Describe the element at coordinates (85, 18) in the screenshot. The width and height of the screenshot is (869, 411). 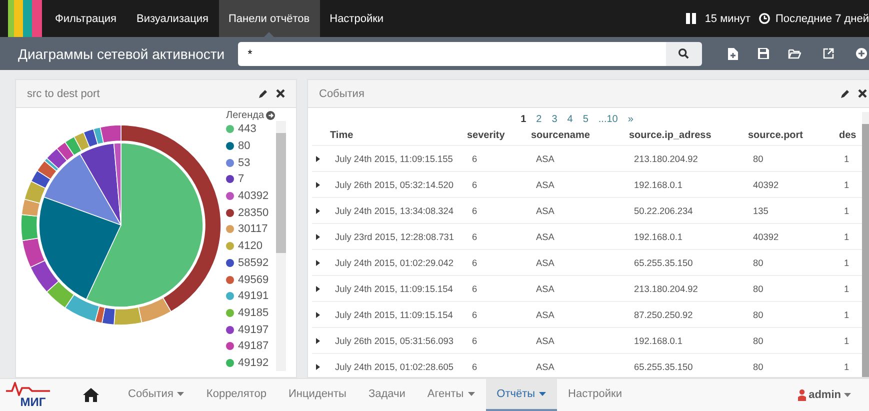
I see `nav-tab: Фильтрация` at that location.